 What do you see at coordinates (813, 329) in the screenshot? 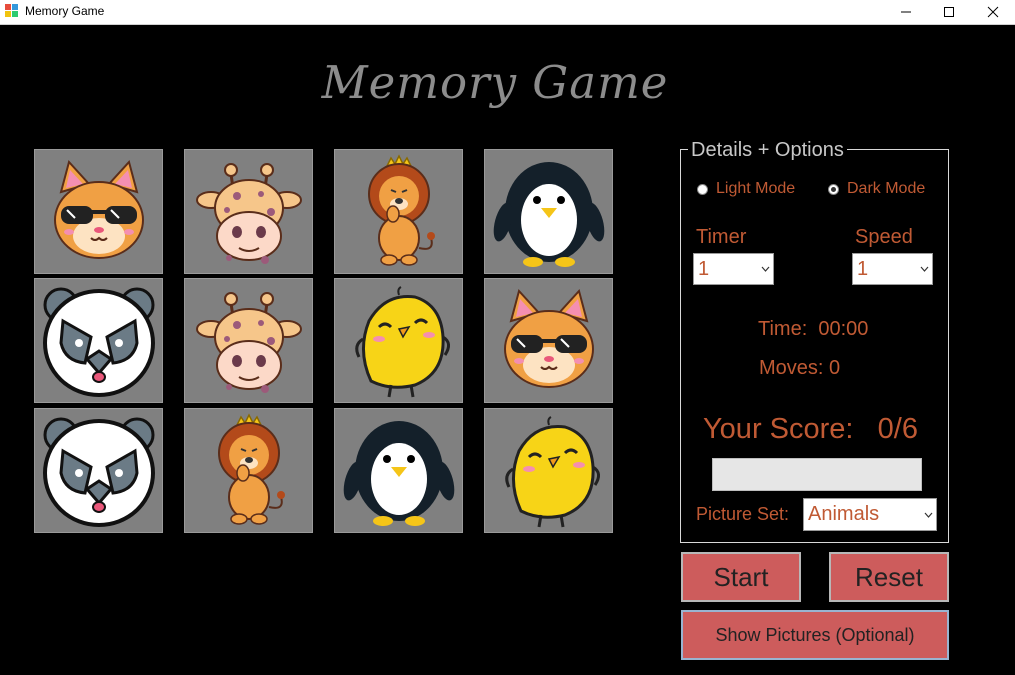
I see `time-display: Time: 00:00` at bounding box center [813, 329].